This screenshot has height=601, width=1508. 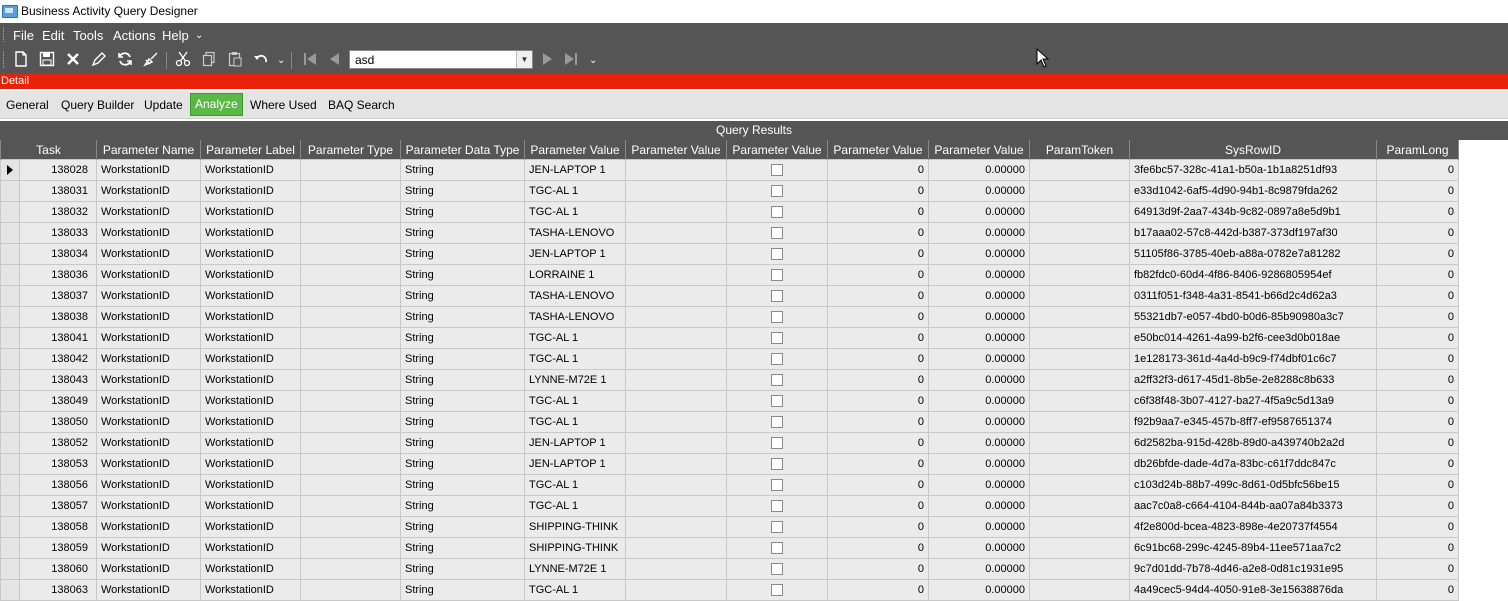 I want to click on refresh-icon, so click(x=125, y=60).